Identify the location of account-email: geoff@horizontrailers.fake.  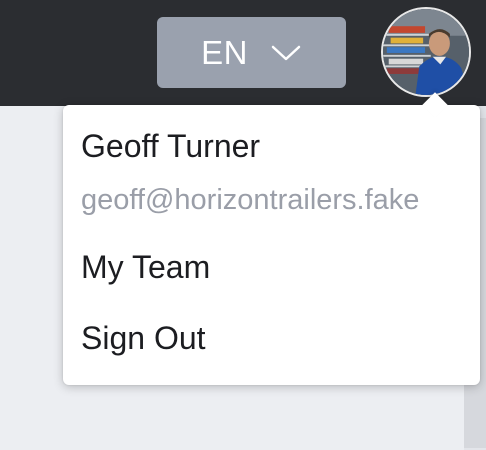
(250, 200).